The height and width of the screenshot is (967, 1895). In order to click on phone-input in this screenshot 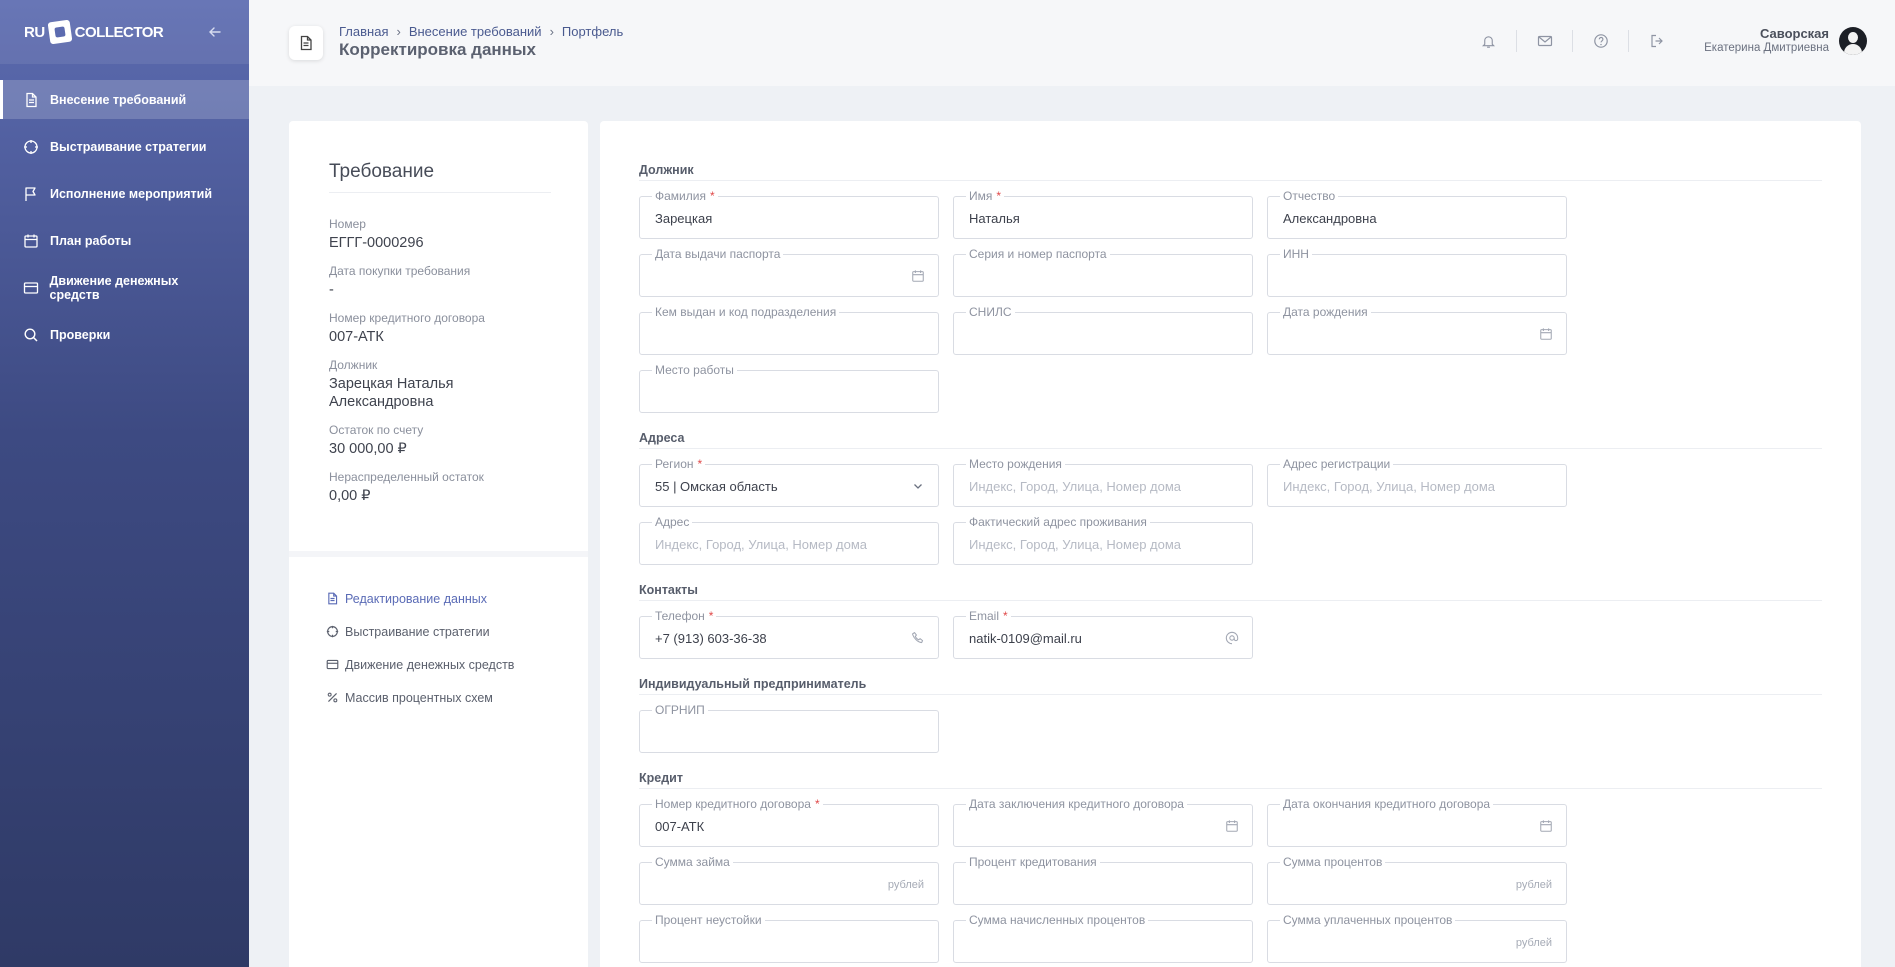, I will do `click(775, 638)`.